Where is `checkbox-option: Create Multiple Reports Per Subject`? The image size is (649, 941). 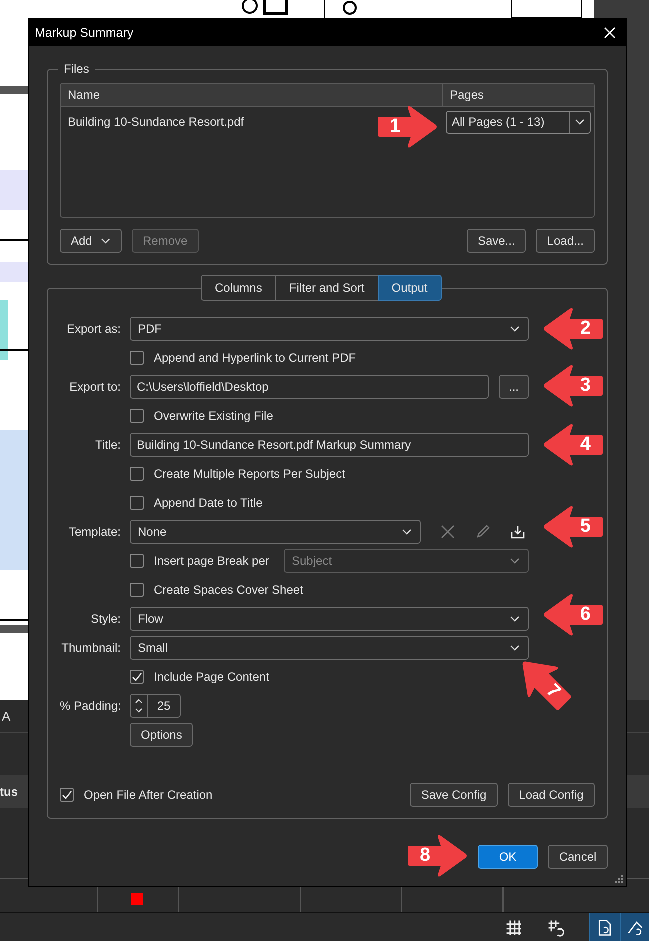
checkbox-option: Create Multiple Reports Per Subject is located at coordinates (238, 473).